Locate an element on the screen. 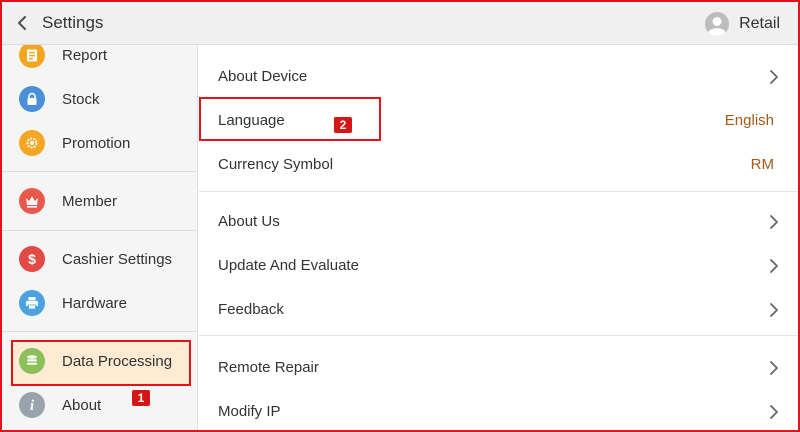  user-label: Retail is located at coordinates (759, 23).